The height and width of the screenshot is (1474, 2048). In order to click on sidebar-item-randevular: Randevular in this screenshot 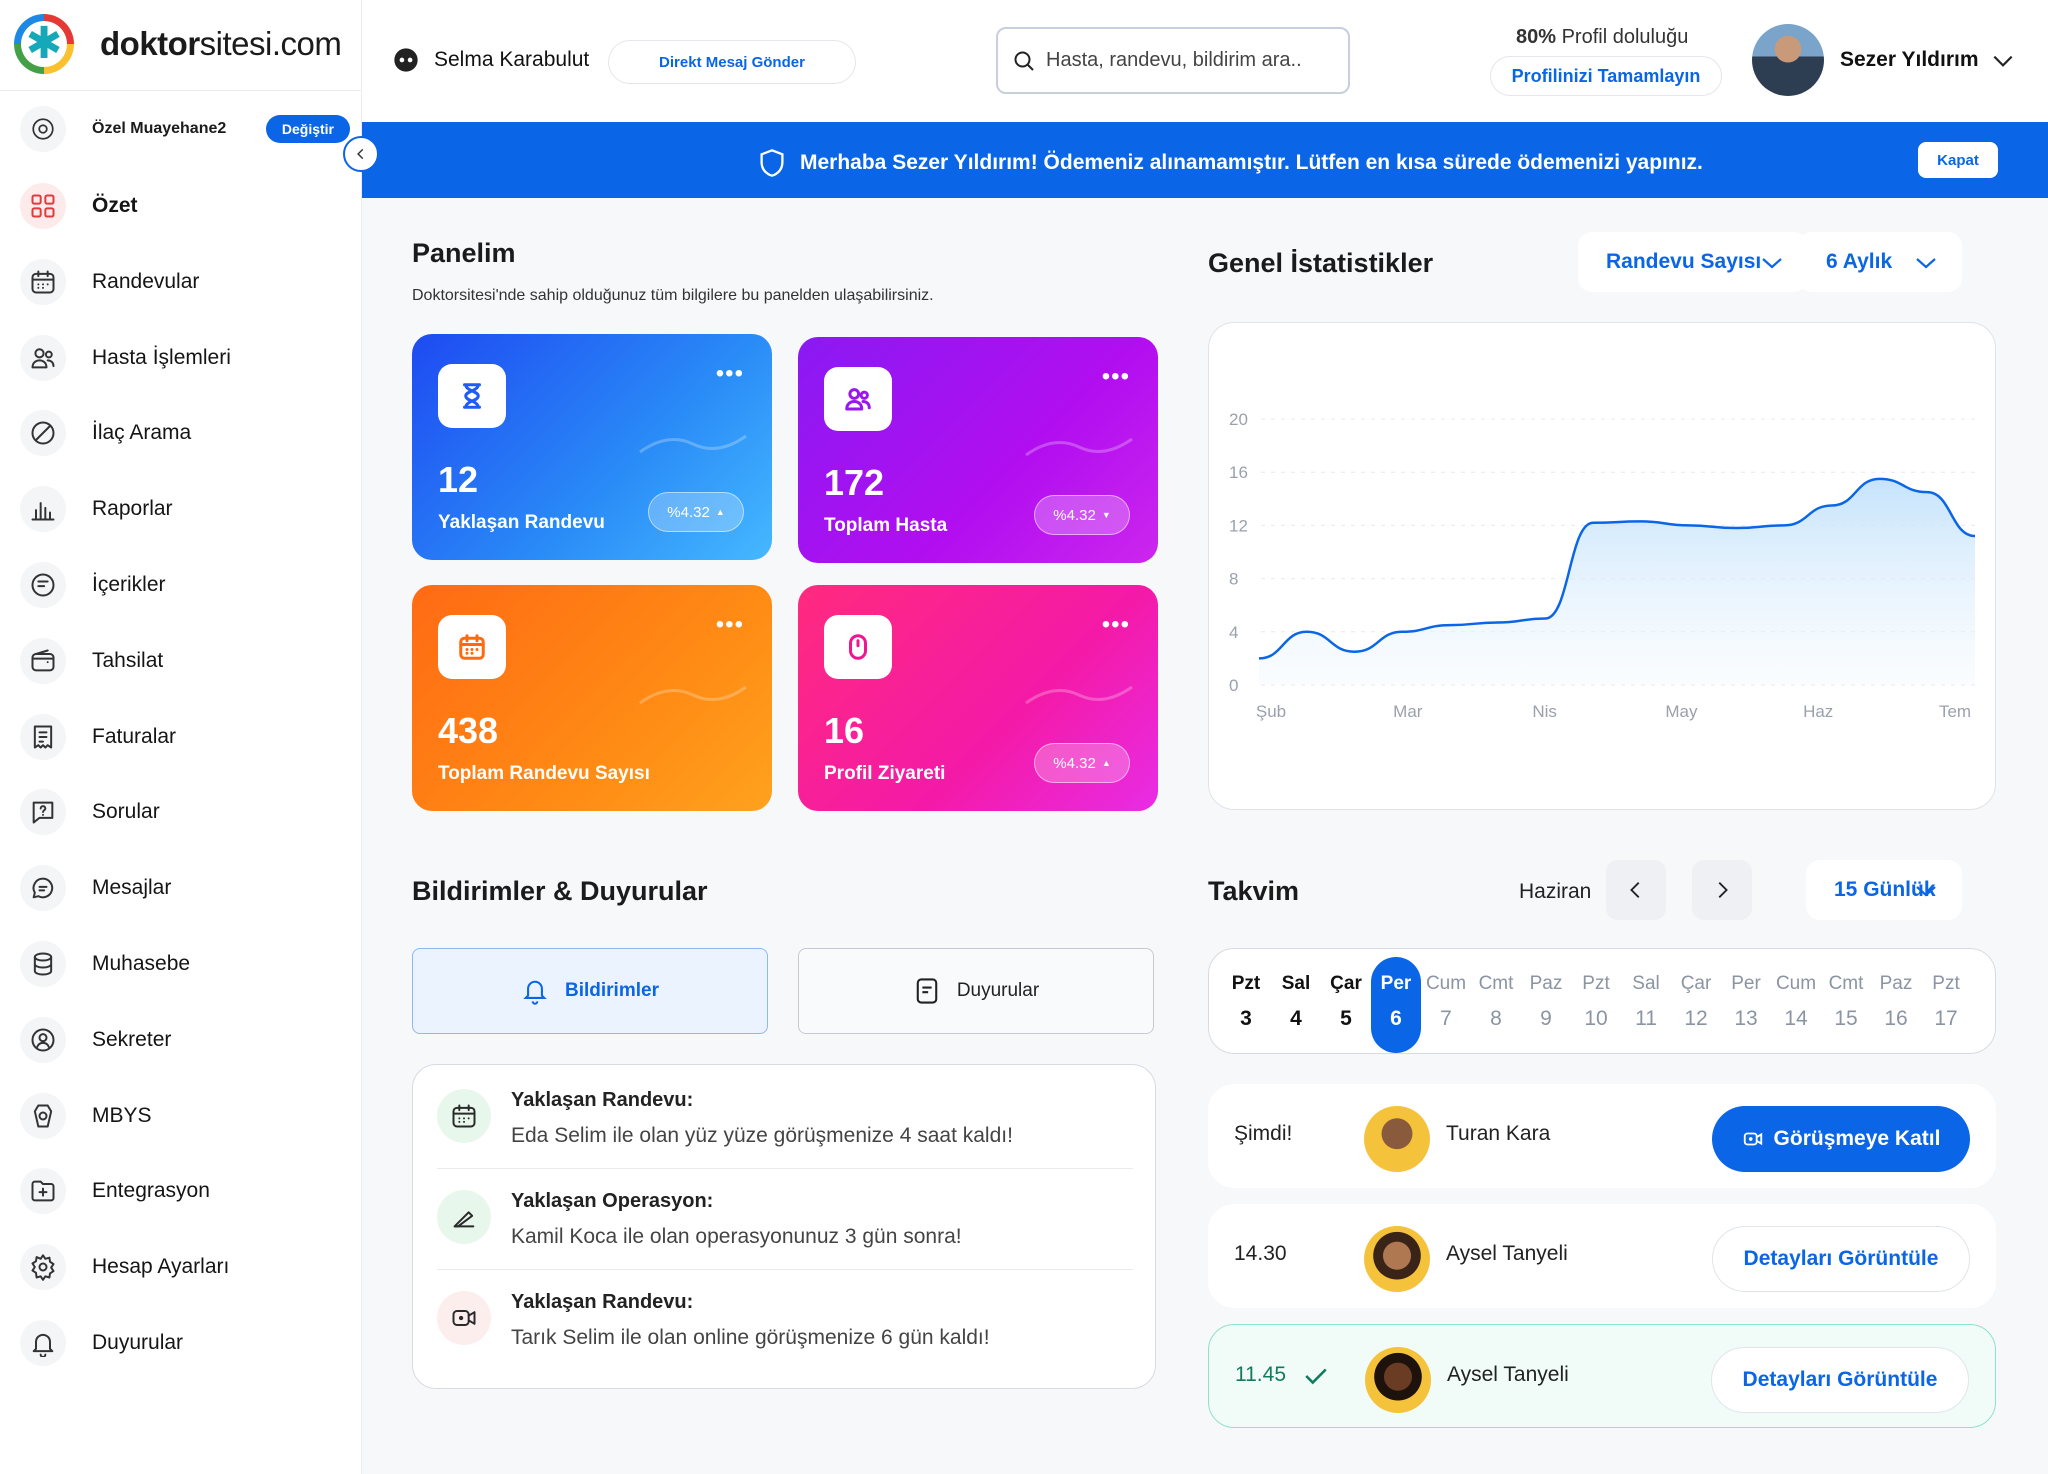, I will do `click(109, 281)`.